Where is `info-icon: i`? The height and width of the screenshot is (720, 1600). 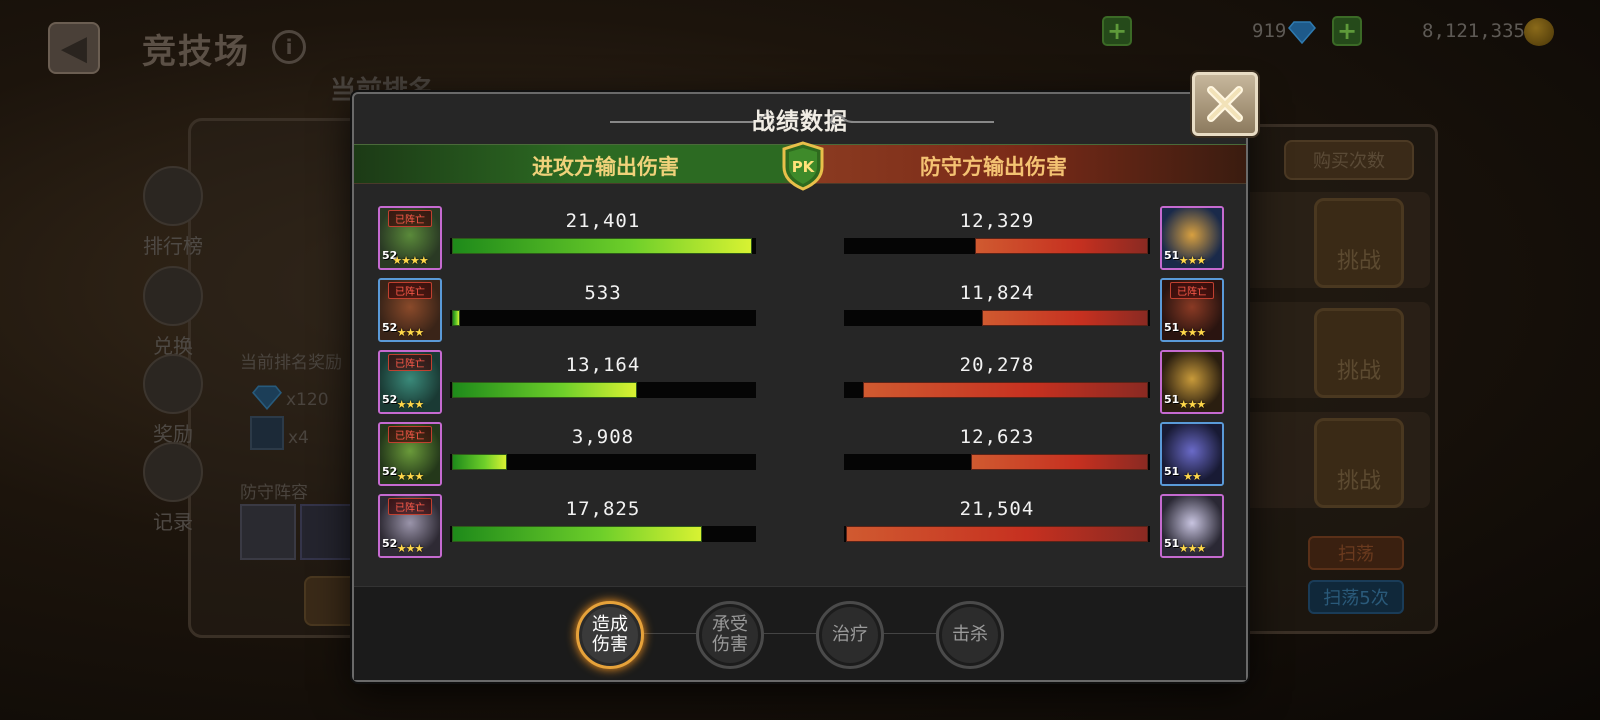
info-icon: i is located at coordinates (289, 47).